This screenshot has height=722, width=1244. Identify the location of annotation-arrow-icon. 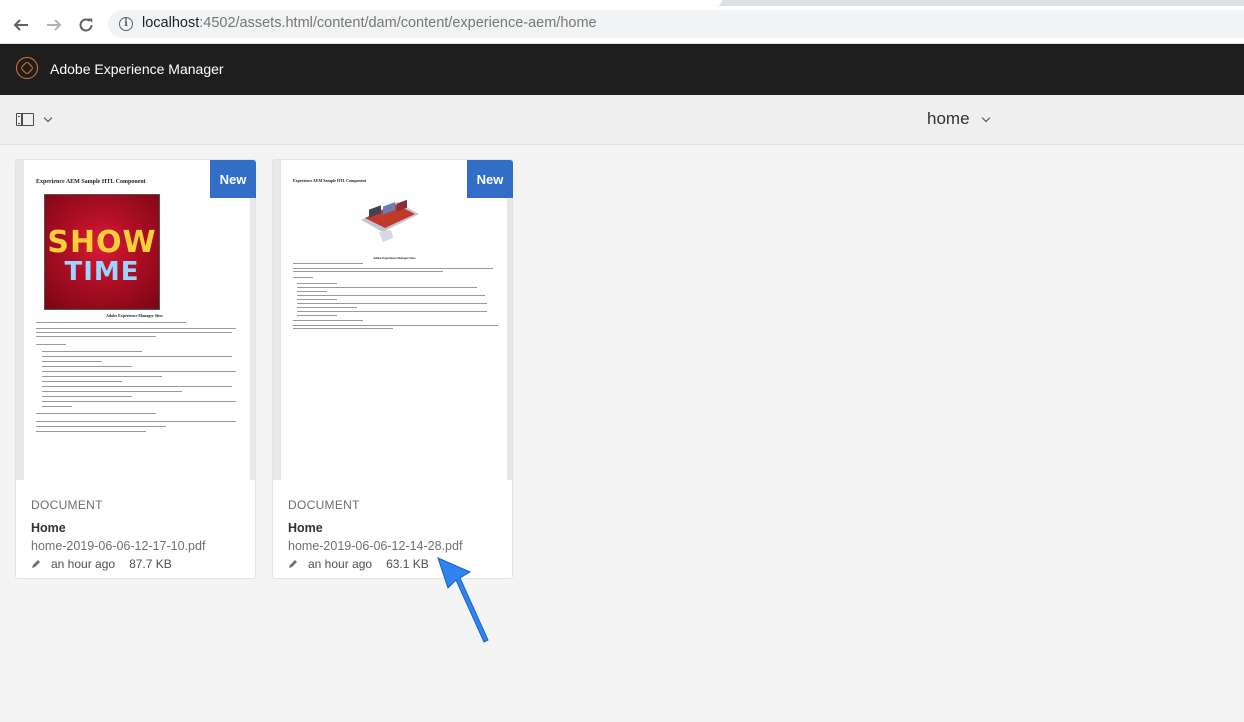
(463, 600).